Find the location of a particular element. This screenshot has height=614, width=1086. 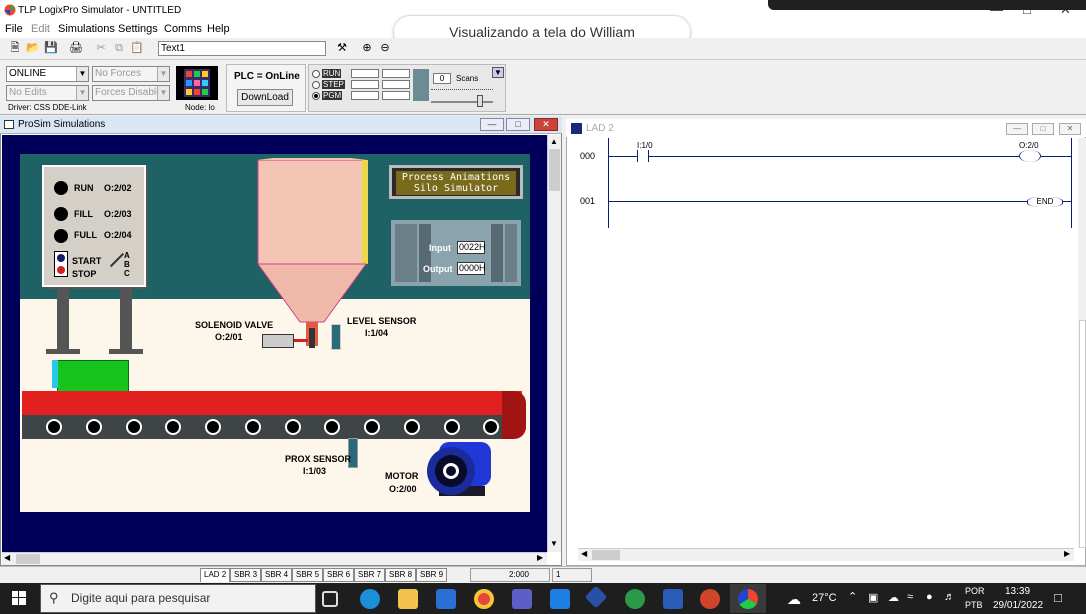

scroll-up-icon: ▲ is located at coordinates (554, 141).